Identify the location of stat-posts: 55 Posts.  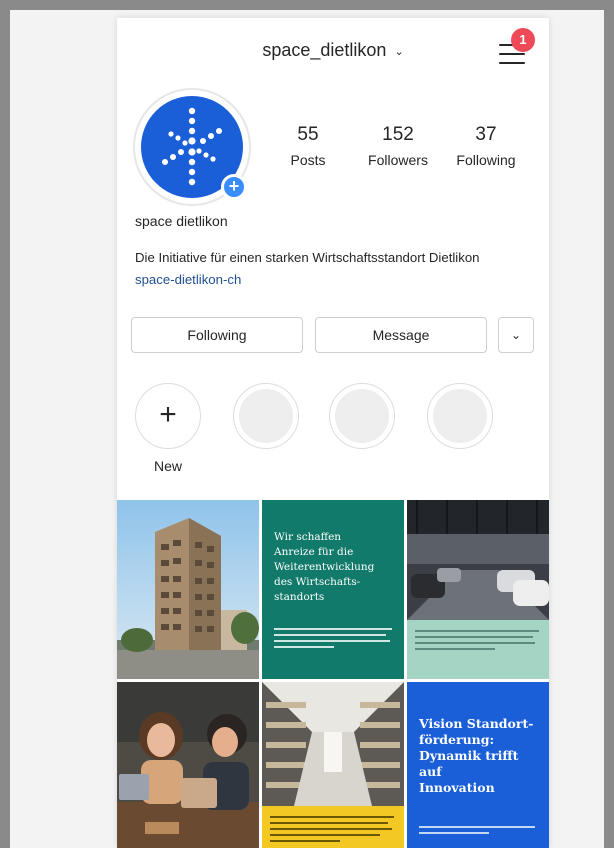
(308, 146).